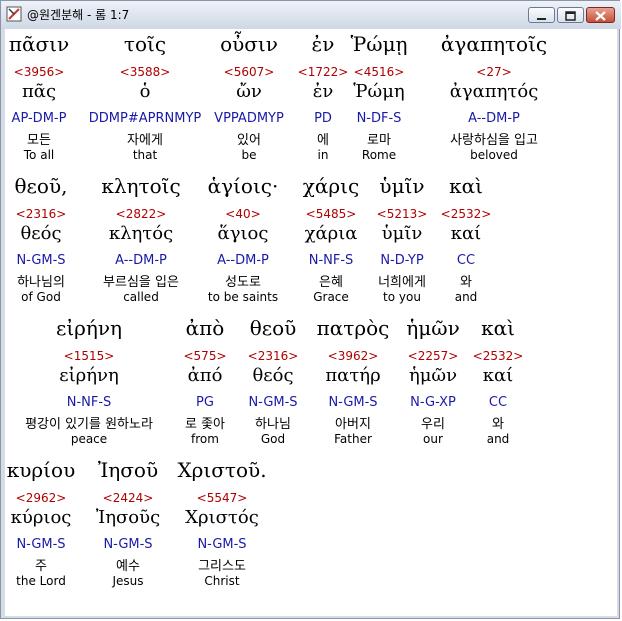 This screenshot has width=622, height=621. Describe the element at coordinates (600, 15) in the screenshot. I see `close-button` at that location.